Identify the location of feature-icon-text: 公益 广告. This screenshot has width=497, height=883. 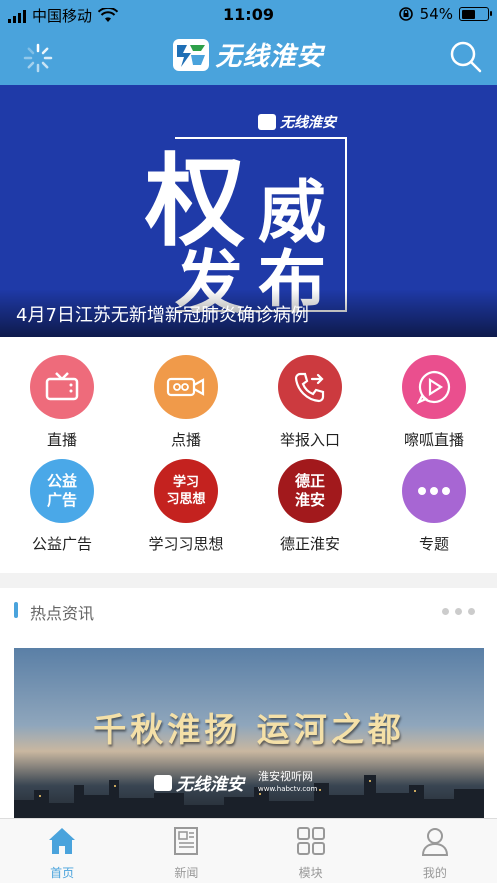
(62, 491).